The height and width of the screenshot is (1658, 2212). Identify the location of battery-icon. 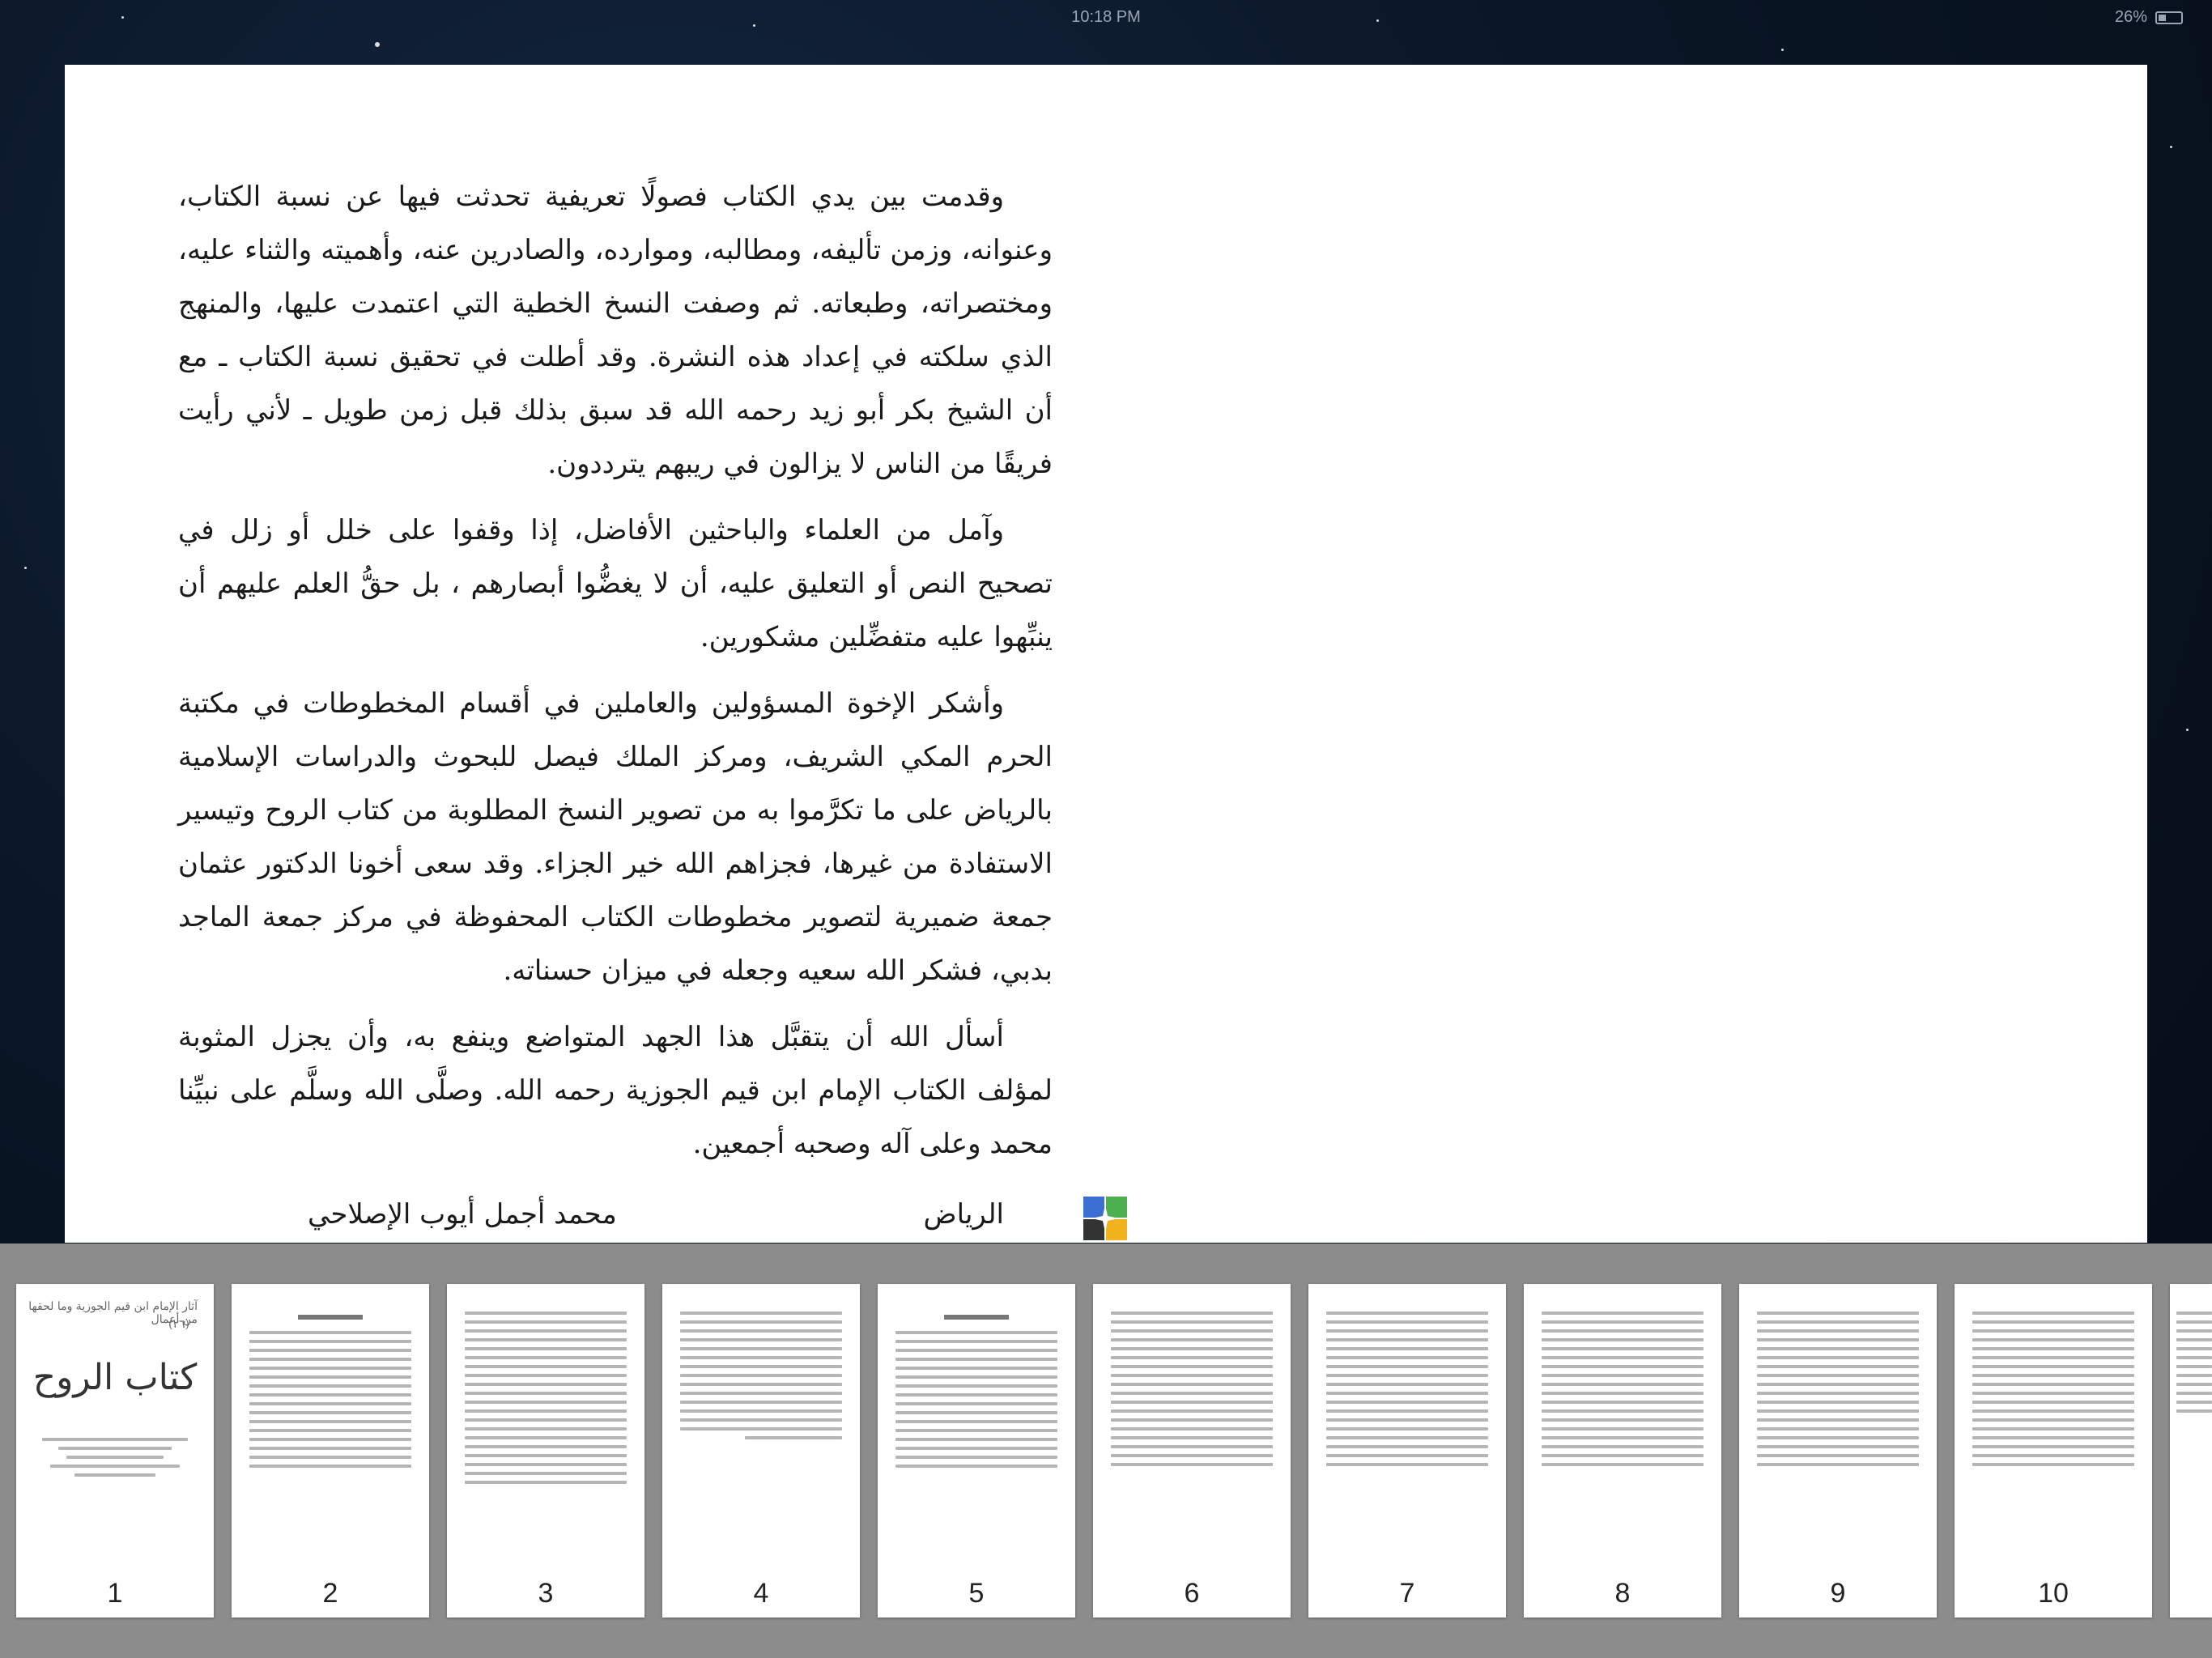
(2169, 17).